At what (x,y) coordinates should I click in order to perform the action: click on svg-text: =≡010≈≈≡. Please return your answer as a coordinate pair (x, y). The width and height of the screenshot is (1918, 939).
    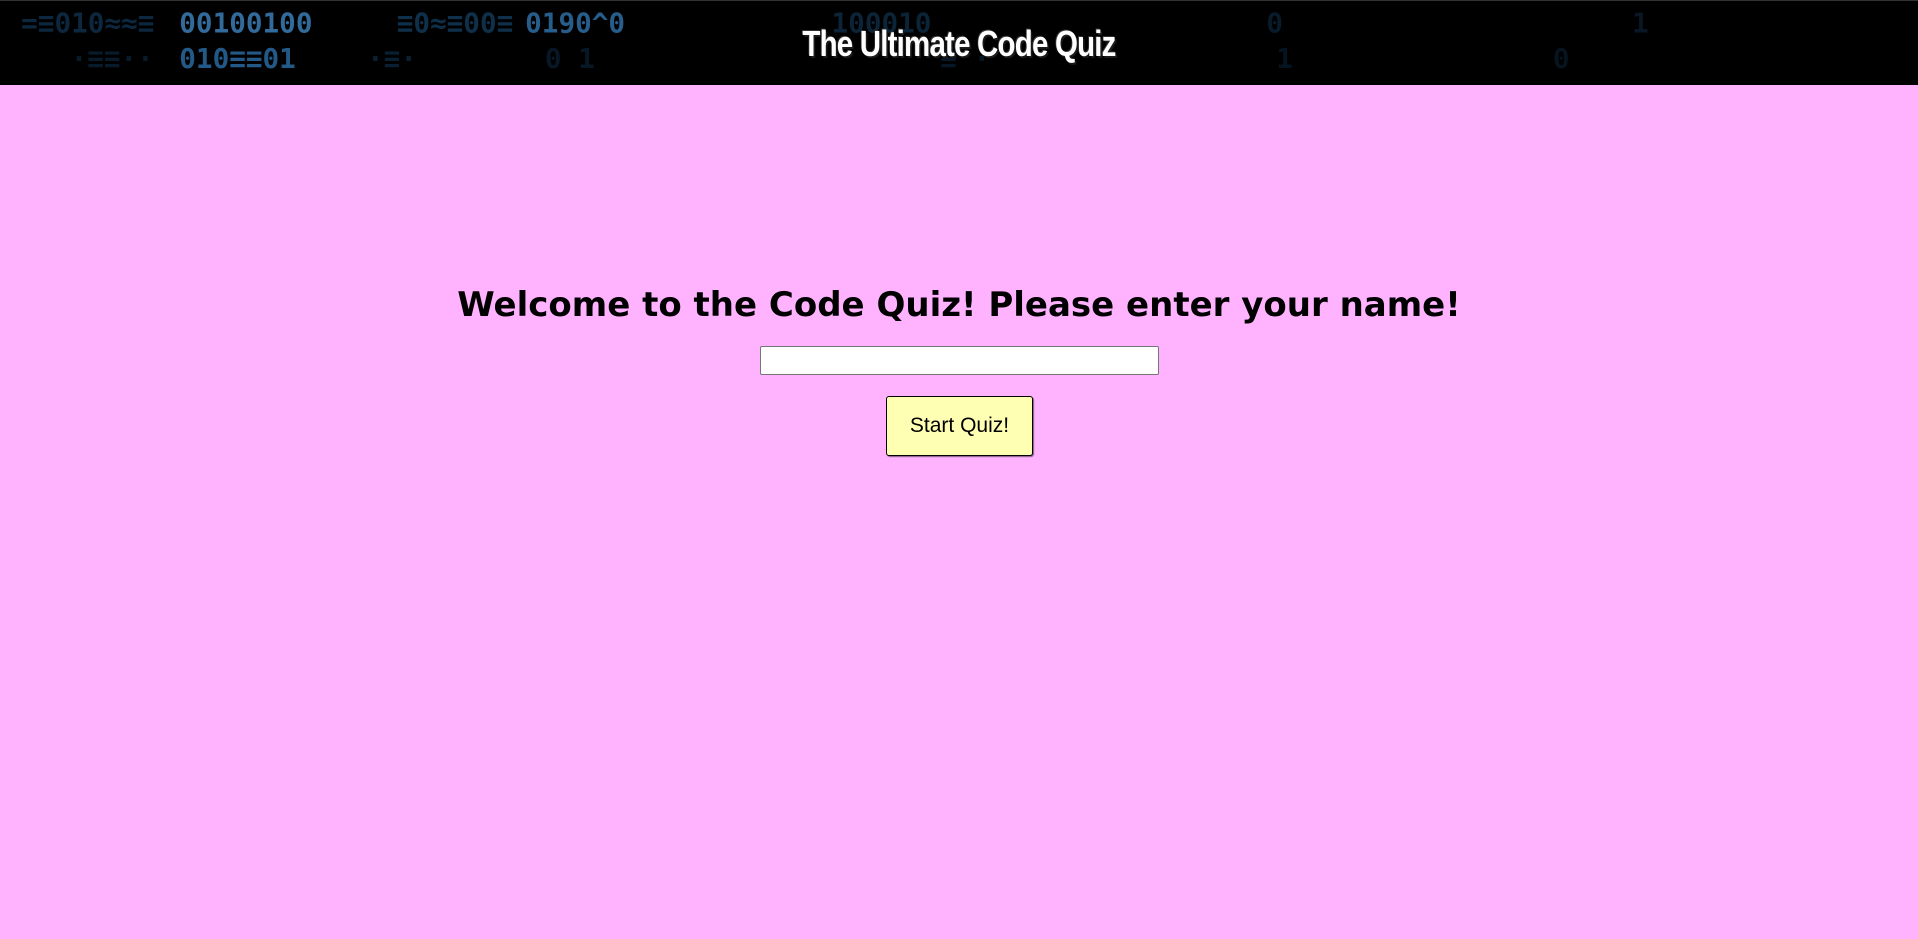
    Looking at the image, I should click on (87, 23).